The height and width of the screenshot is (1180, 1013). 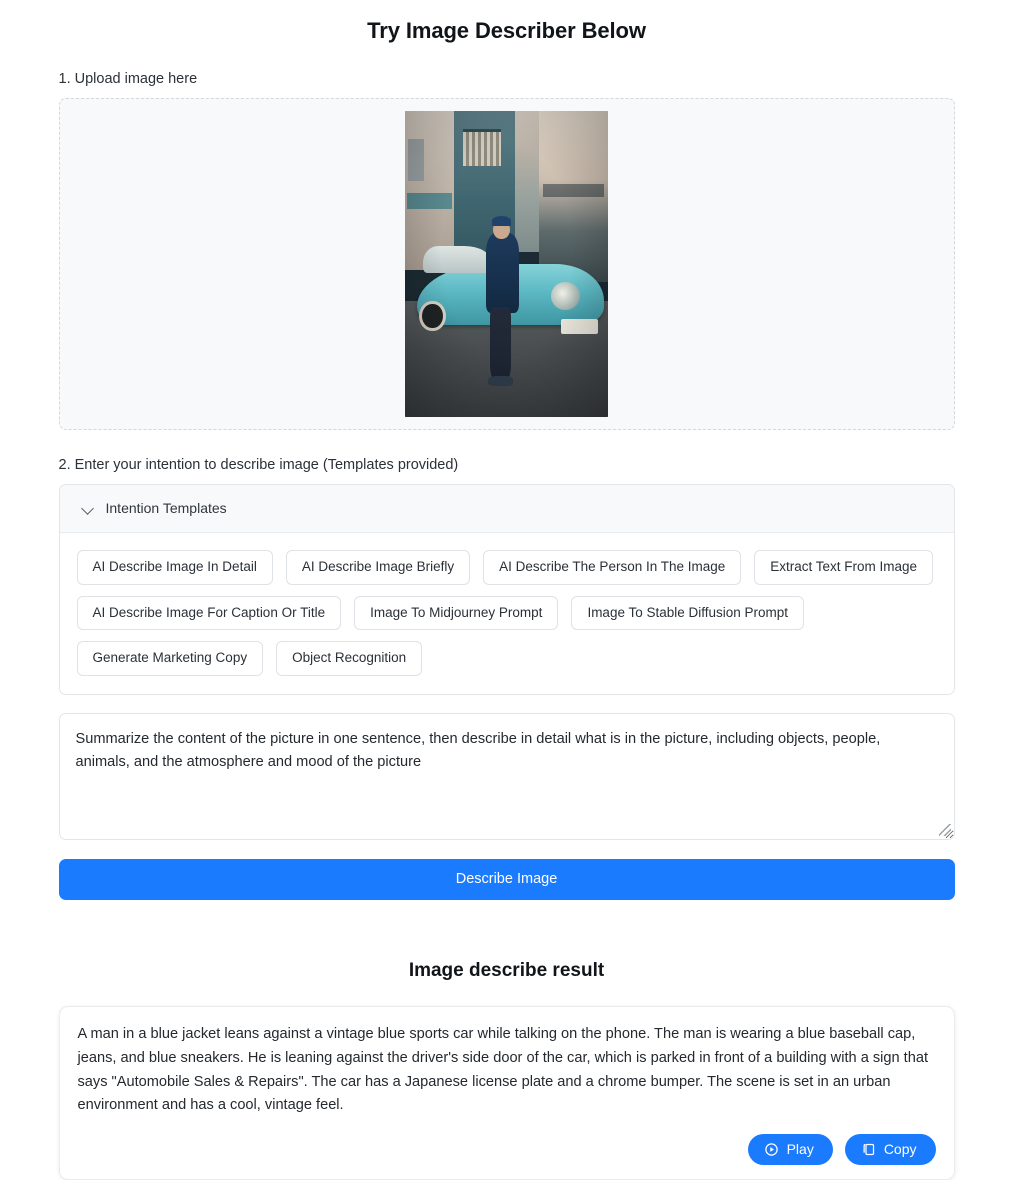 I want to click on upload-step-label: 1. Upload image here, so click(x=128, y=79).